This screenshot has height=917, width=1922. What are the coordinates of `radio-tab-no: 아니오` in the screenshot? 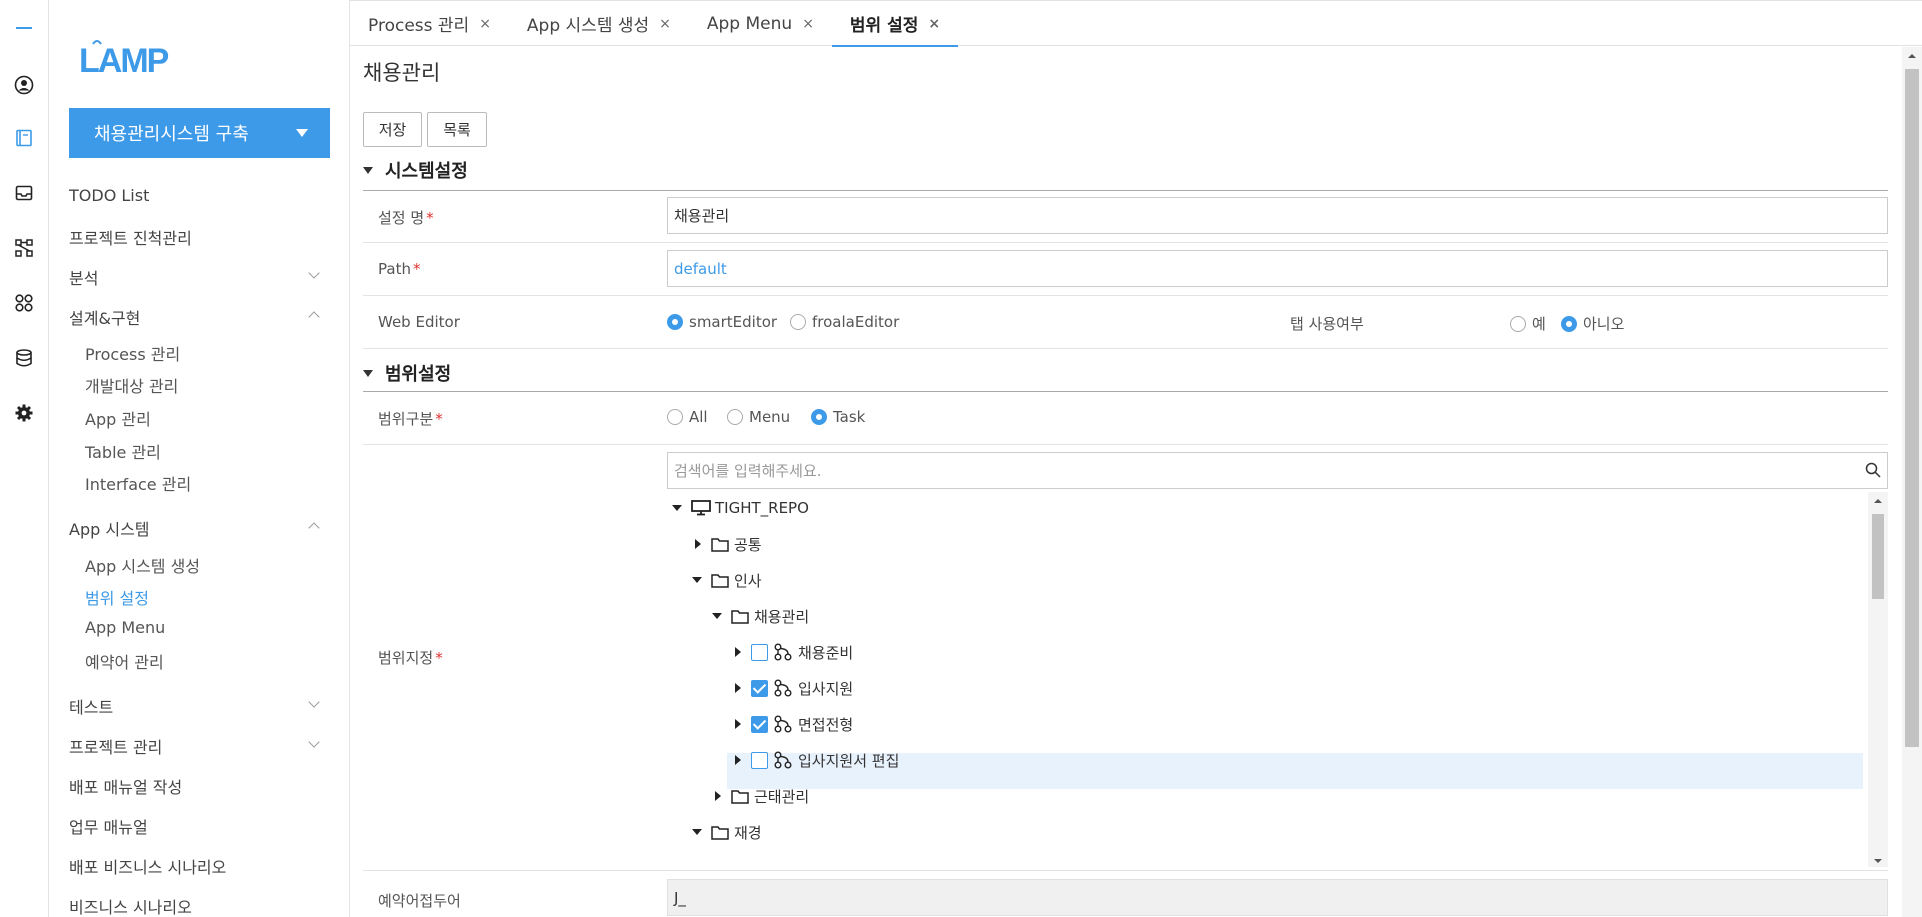 It's located at (1592, 323).